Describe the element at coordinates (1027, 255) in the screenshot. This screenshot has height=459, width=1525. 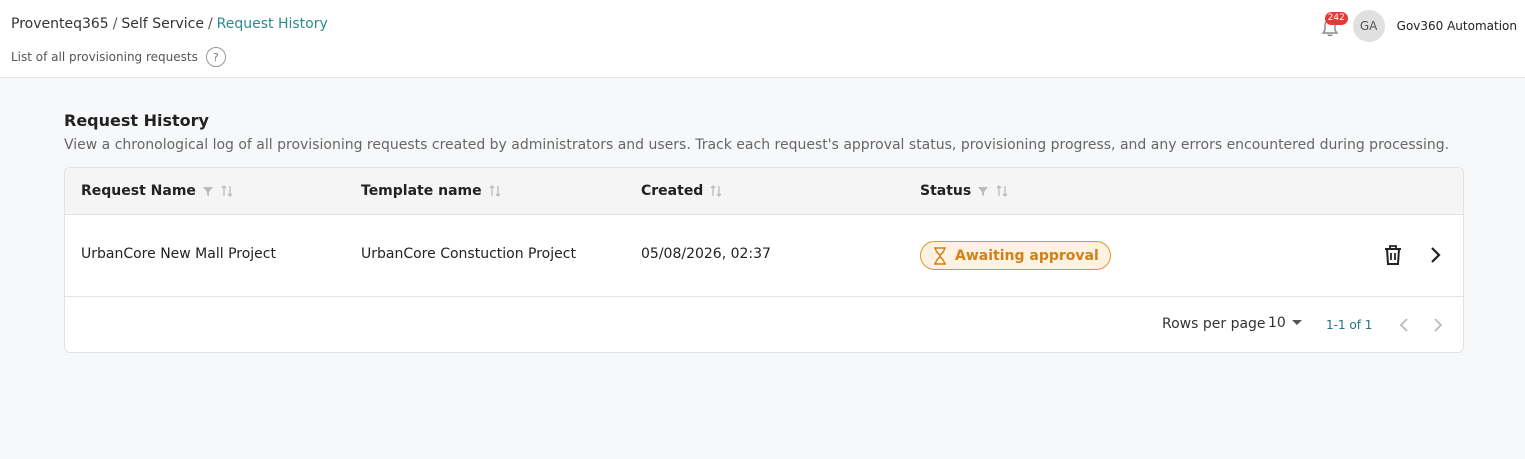
I see `status-label: Awaiting approval` at that location.